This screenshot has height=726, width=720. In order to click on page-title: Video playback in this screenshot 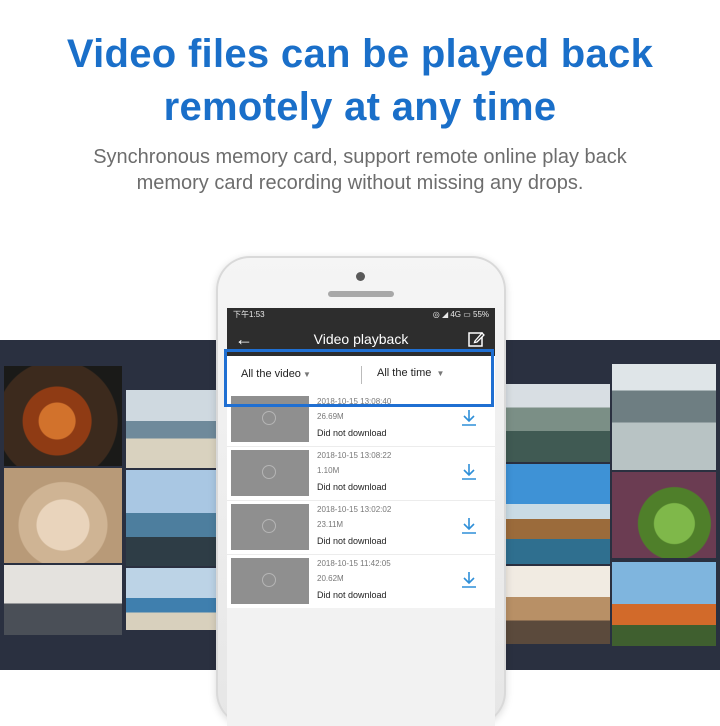, I will do `click(361, 339)`.